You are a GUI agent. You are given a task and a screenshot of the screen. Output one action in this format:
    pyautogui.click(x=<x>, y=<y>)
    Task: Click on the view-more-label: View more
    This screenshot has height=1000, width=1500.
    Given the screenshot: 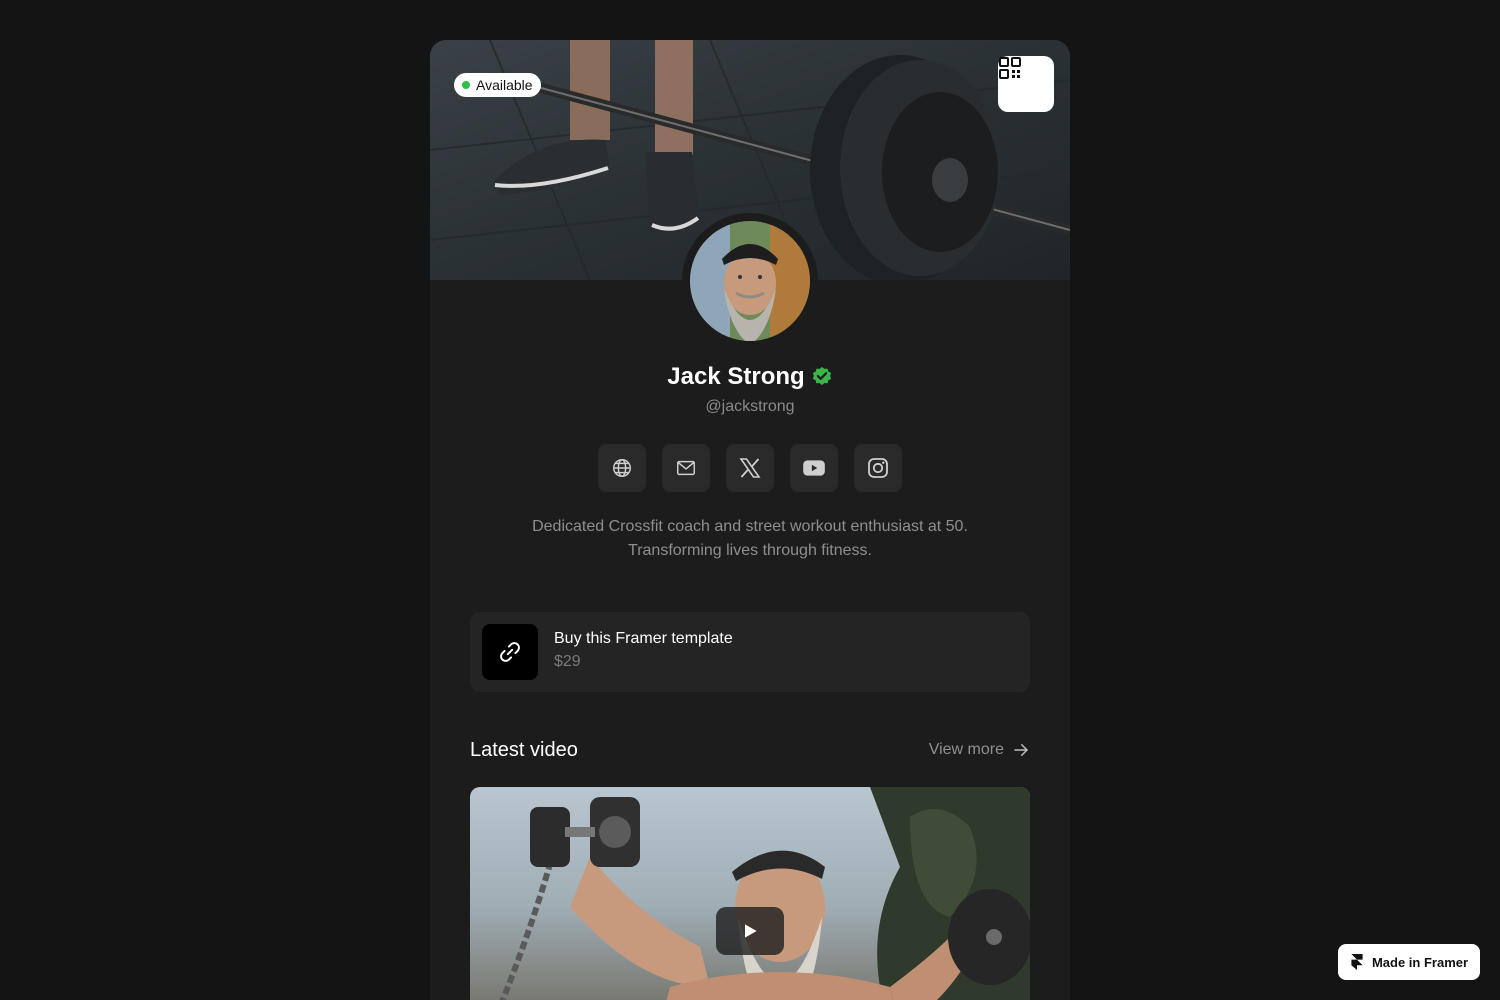 What is the action you would take?
    pyautogui.click(x=966, y=749)
    